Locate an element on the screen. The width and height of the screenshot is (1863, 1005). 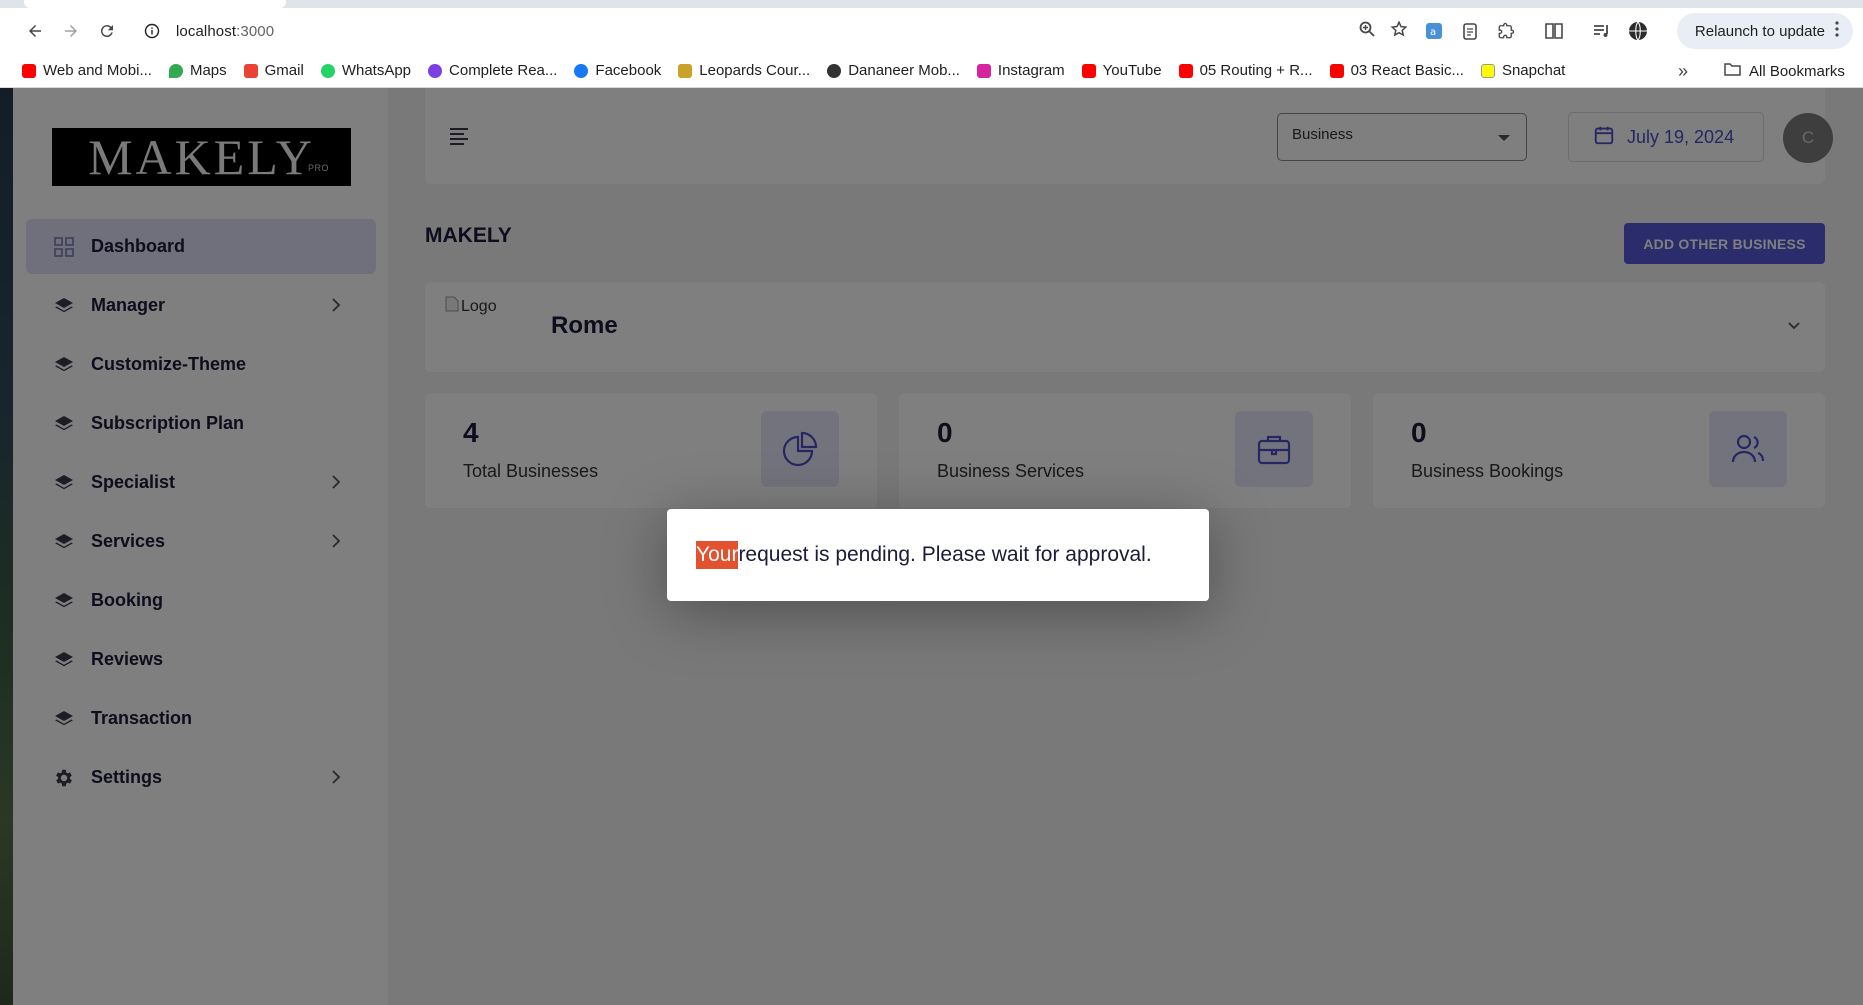
bookmark-item: WhatsApp is located at coordinates (365, 70).